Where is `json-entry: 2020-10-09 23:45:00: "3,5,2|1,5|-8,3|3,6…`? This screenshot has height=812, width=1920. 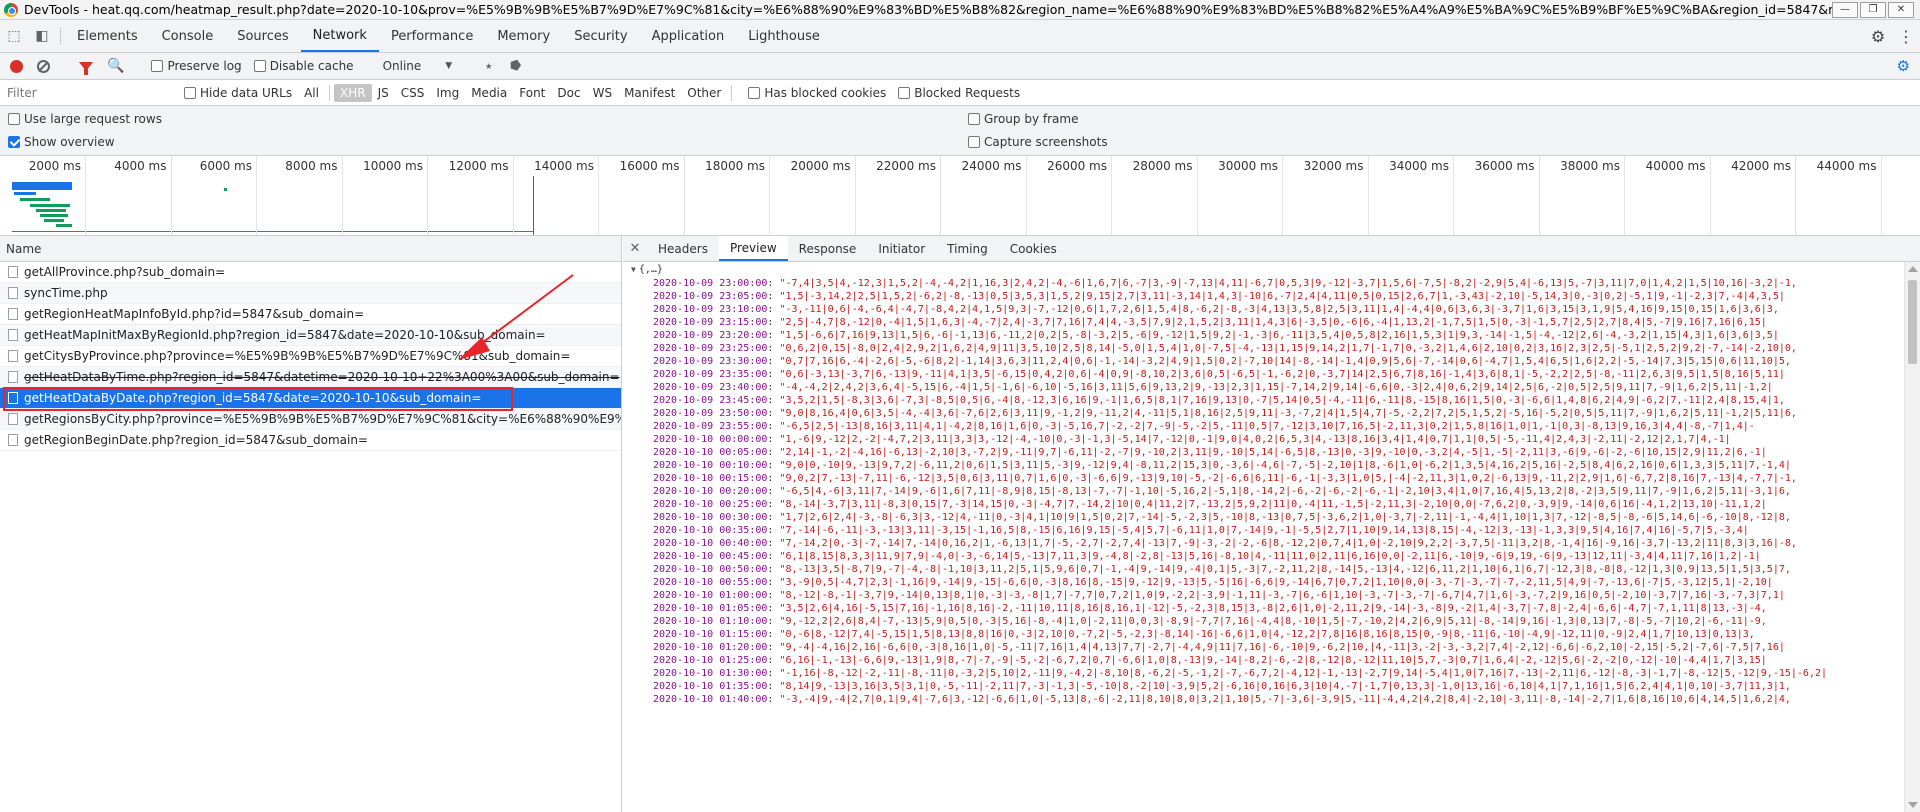 json-entry: 2020-10-09 23:45:00: "3,5,2|1,5|-8,3|3,6… is located at coordinates (1263, 400).